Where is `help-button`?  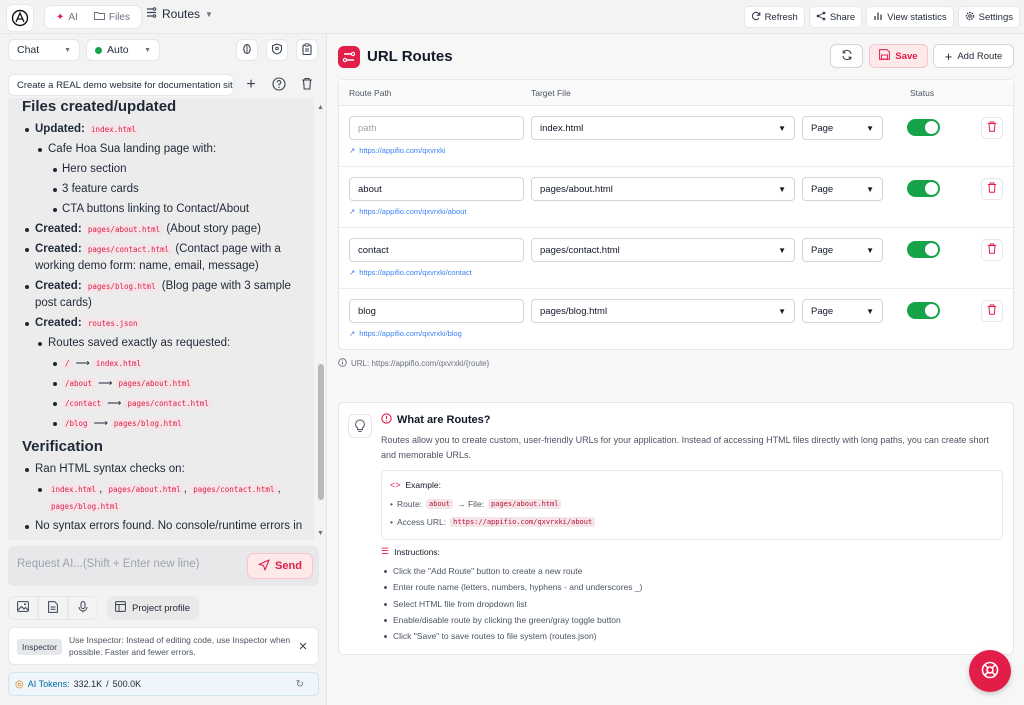
help-button is located at coordinates (279, 85).